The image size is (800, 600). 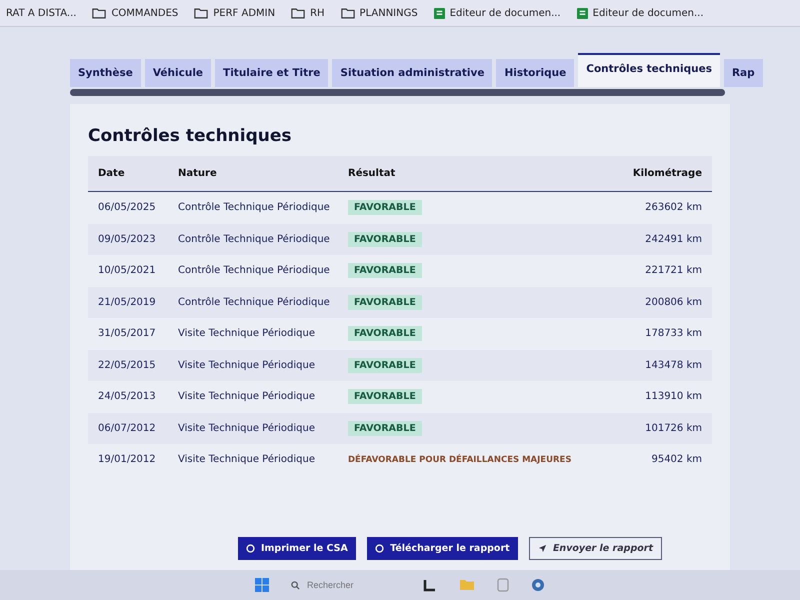 I want to click on tab: Historique, so click(x=535, y=73).